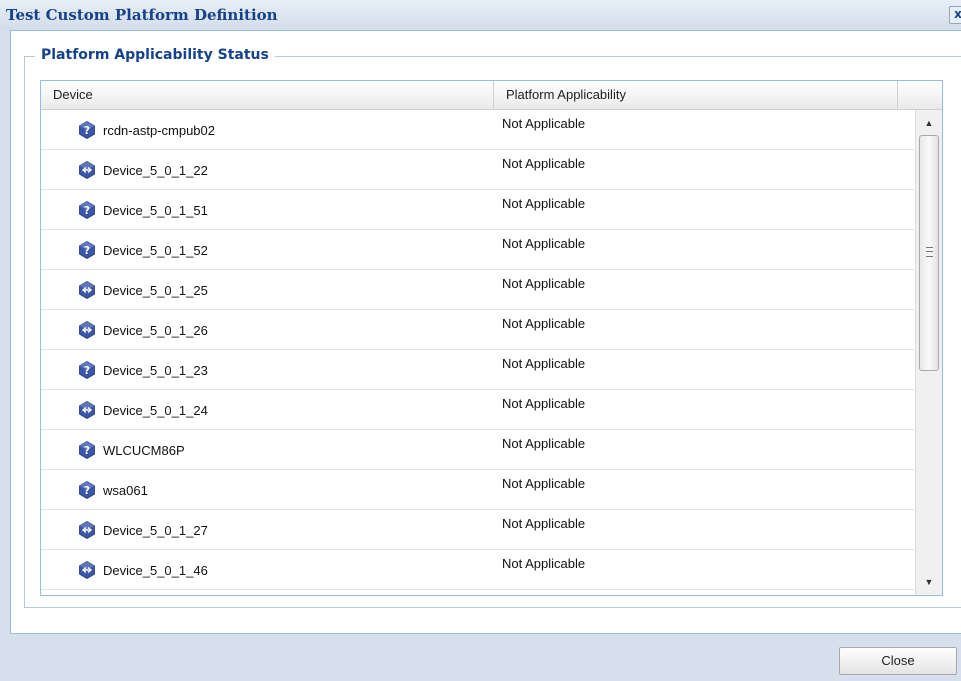 Image resolution: width=961 pixels, height=681 pixels. I want to click on device-name: Device_5_0_1_22, so click(155, 170).